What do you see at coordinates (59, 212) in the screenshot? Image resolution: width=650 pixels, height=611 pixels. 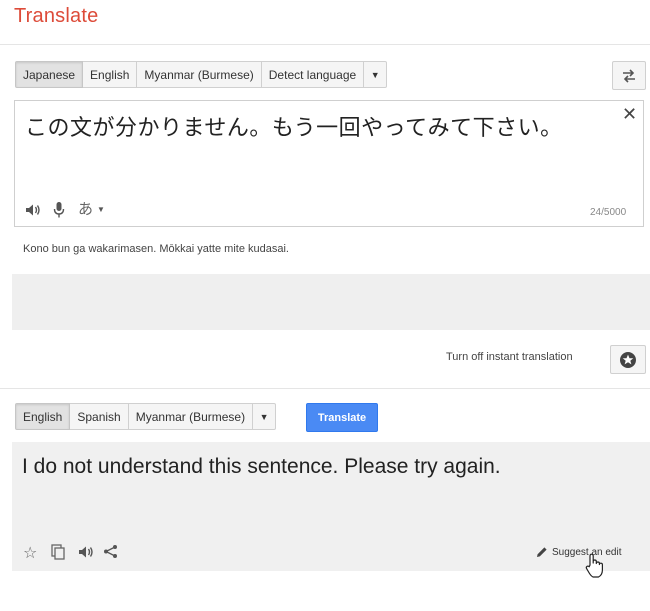 I see `microphone-icon` at bounding box center [59, 212].